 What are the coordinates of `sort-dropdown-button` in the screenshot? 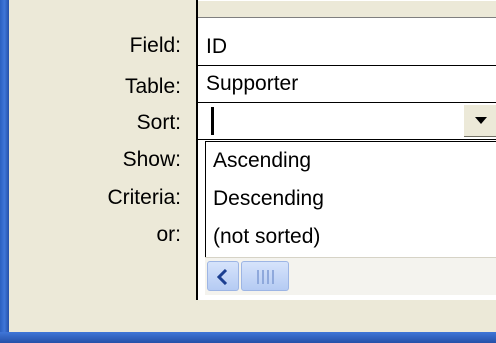 It's located at (479, 120).